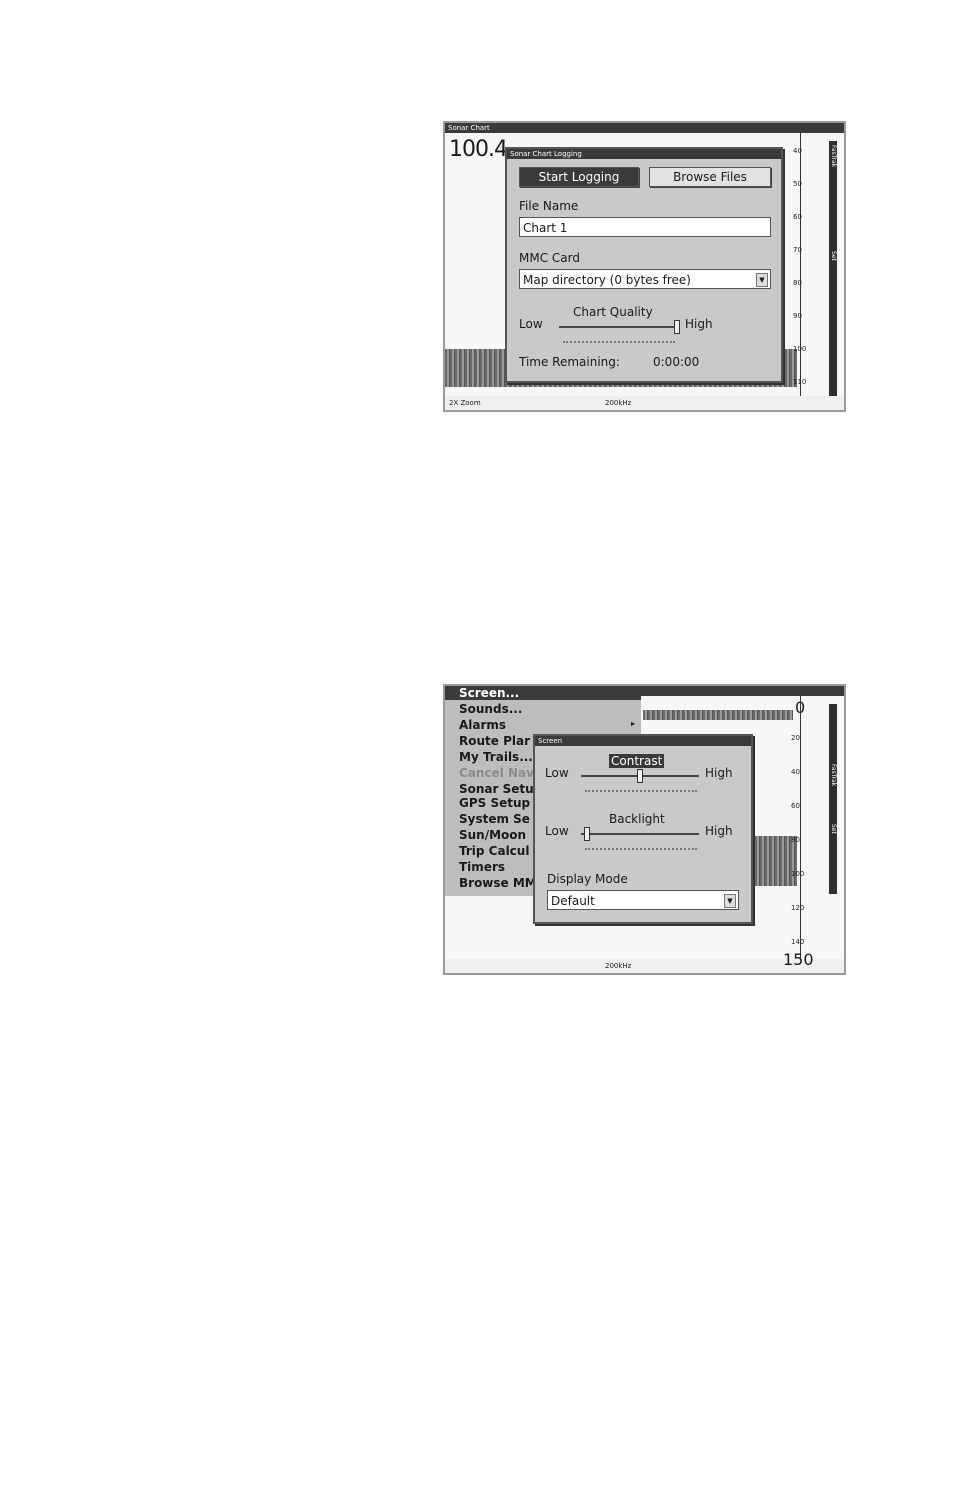 The height and width of the screenshot is (1487, 954). Describe the element at coordinates (798, 942) in the screenshot. I see `depth-tick-label: 140` at that location.